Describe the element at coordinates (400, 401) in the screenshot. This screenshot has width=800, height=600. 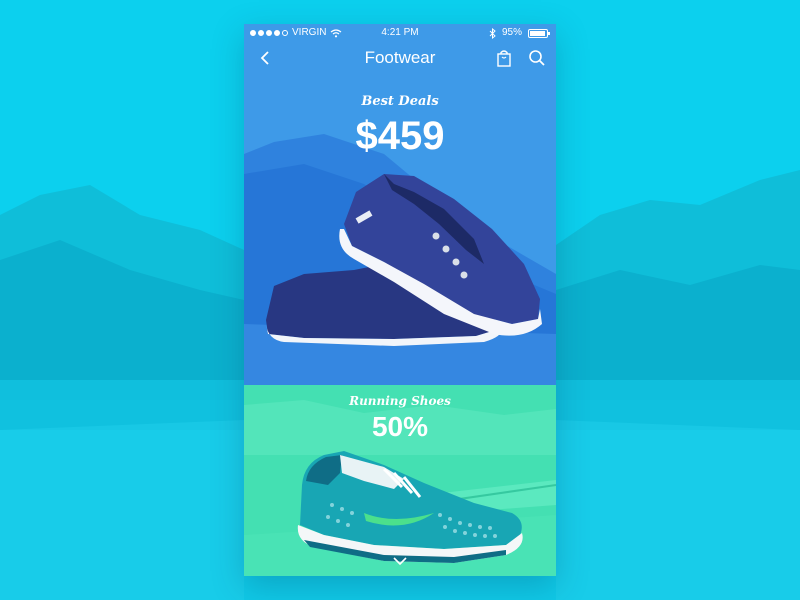
I see `running-shoes-label: Running Shoes` at that location.